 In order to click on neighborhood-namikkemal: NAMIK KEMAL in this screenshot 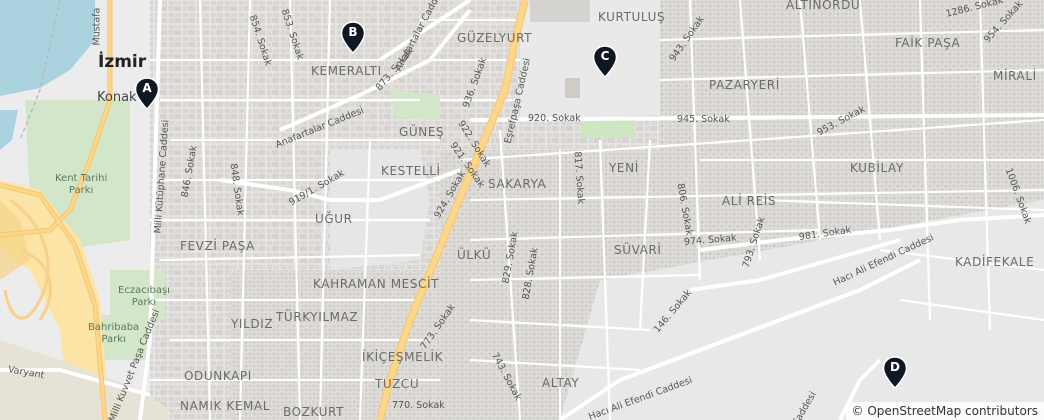, I will do `click(225, 406)`.